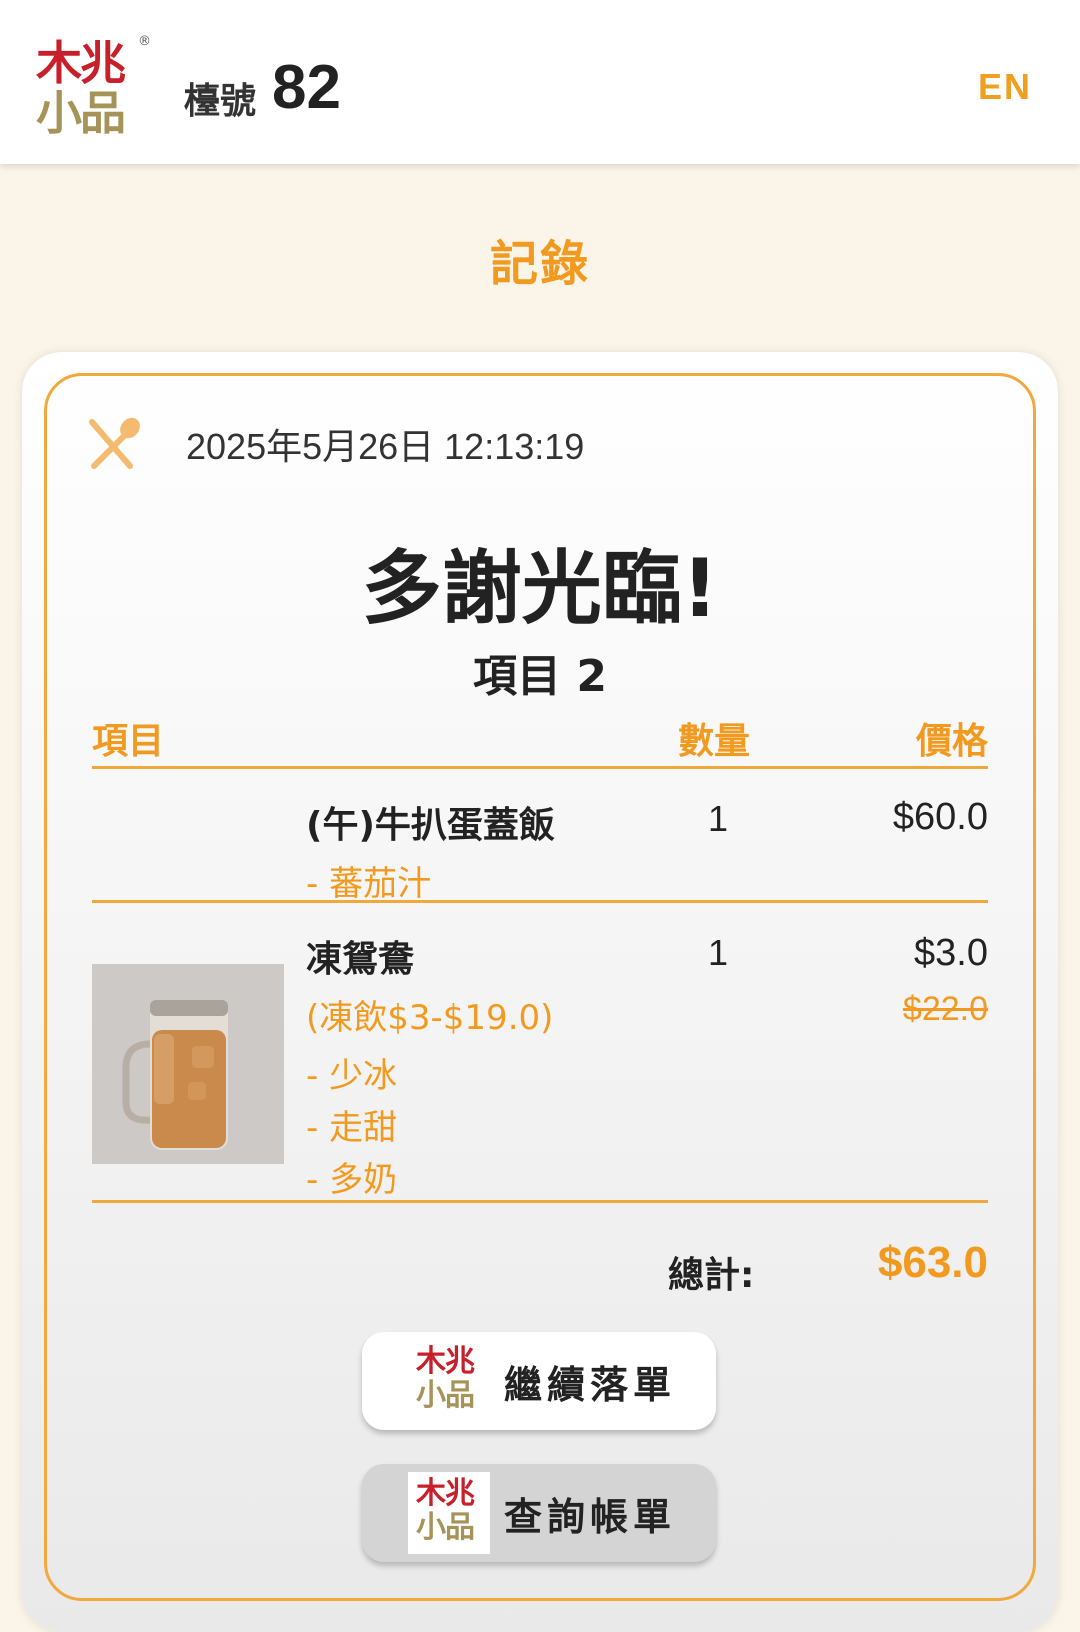  I want to click on continue-order-button: 木兆 小品 繼續落單, so click(539, 1381).